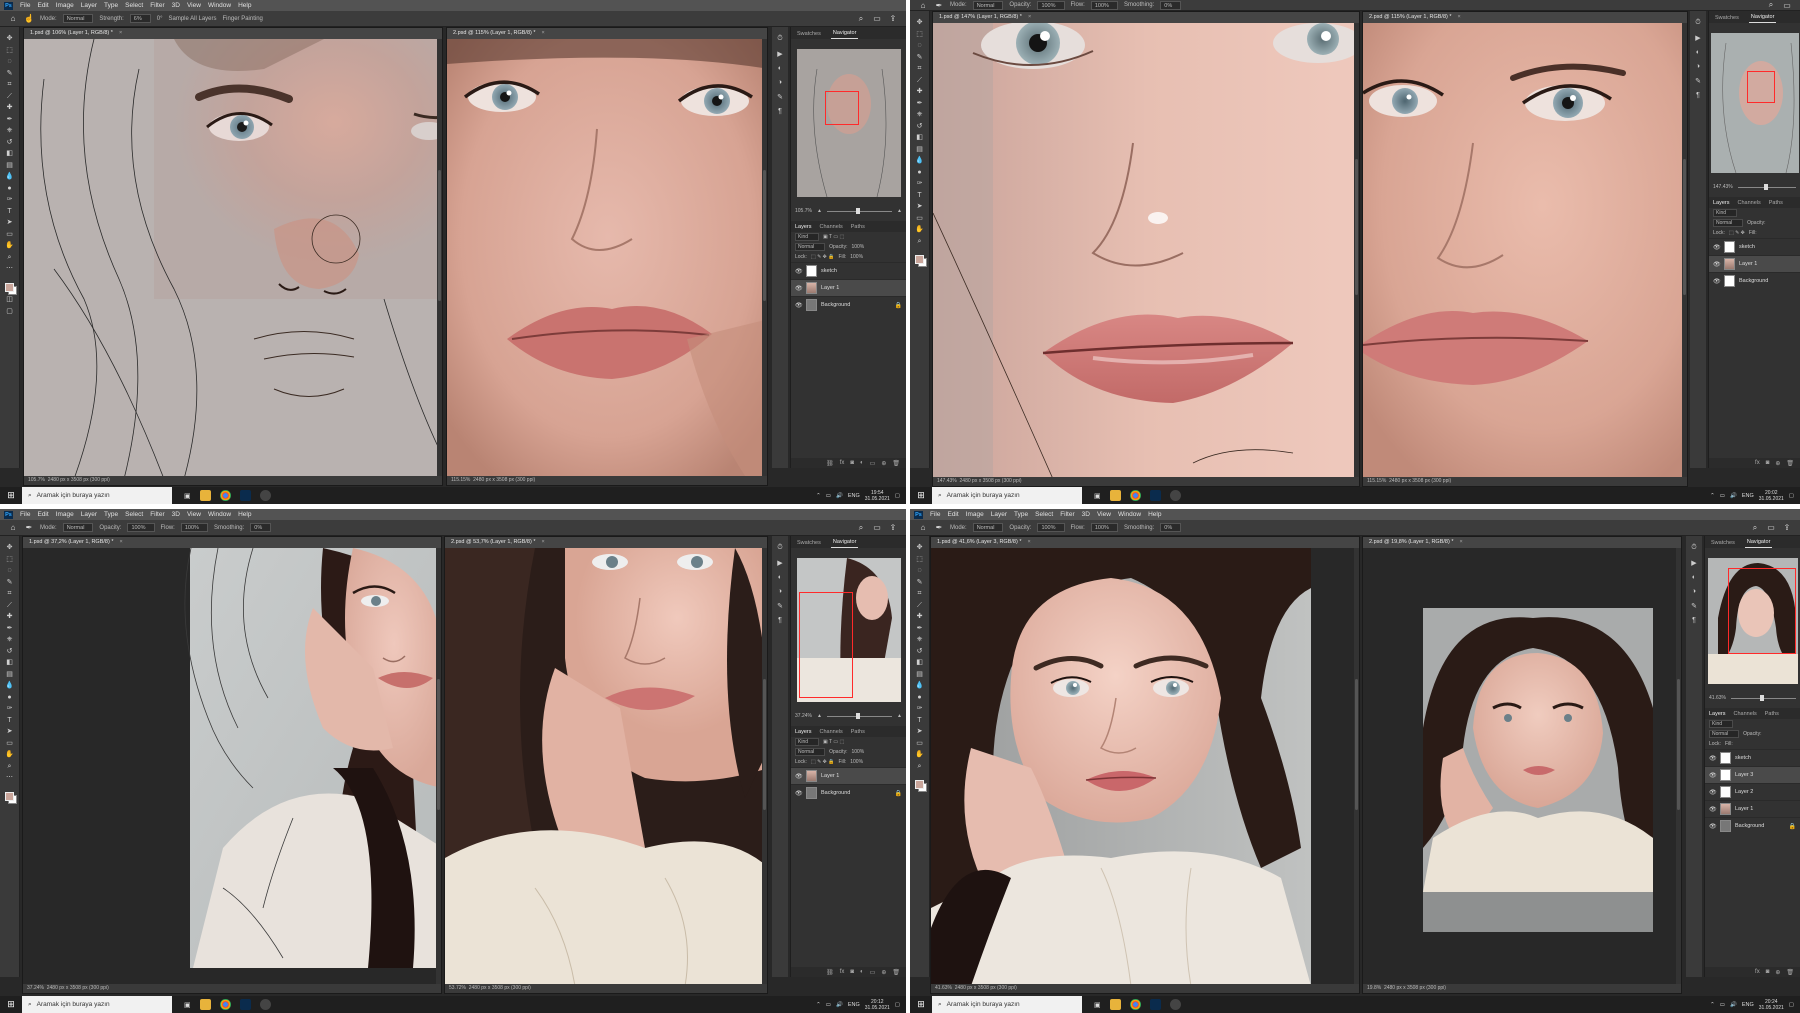 This screenshot has width=1800, height=1013. Describe the element at coordinates (1522, 542) in the screenshot. I see `document-tab: 2.psd @ 19,8% (Layer 1, RGB/8) * ×` at that location.